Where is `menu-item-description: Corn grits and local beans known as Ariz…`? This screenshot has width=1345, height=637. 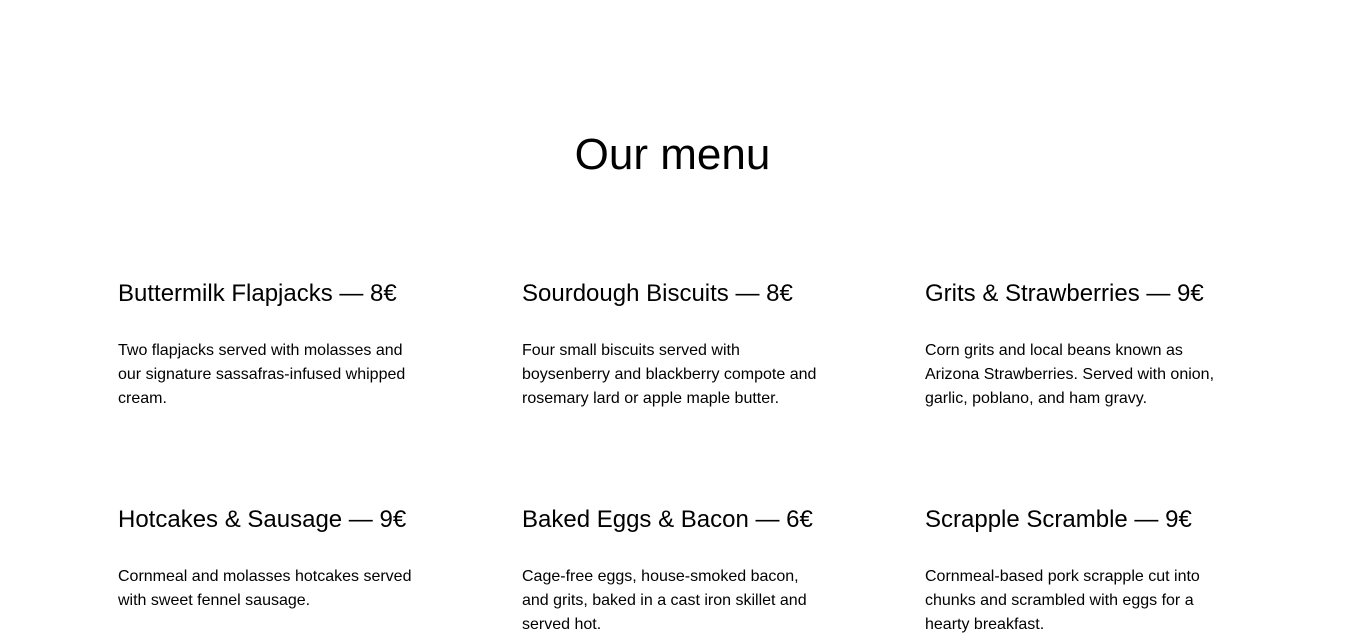 menu-item-description: Corn grits and local beans known as Ariz… is located at coordinates (1070, 374).